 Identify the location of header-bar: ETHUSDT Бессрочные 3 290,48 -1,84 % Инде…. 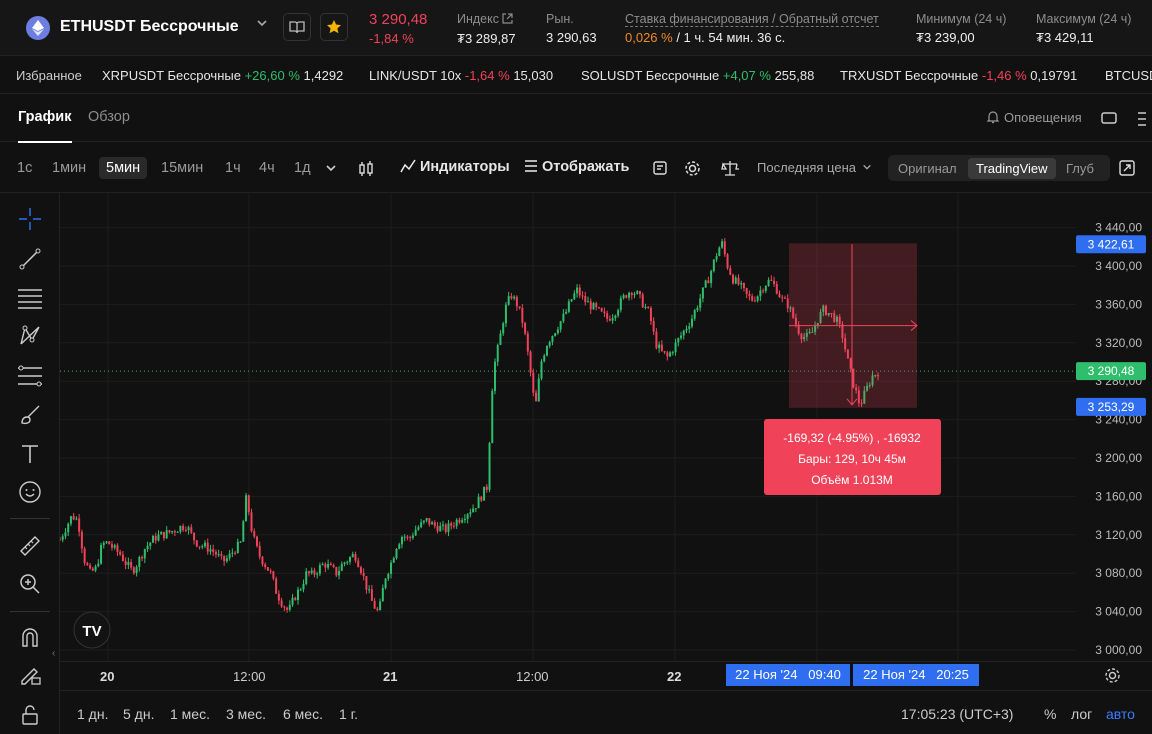
(576, 28).